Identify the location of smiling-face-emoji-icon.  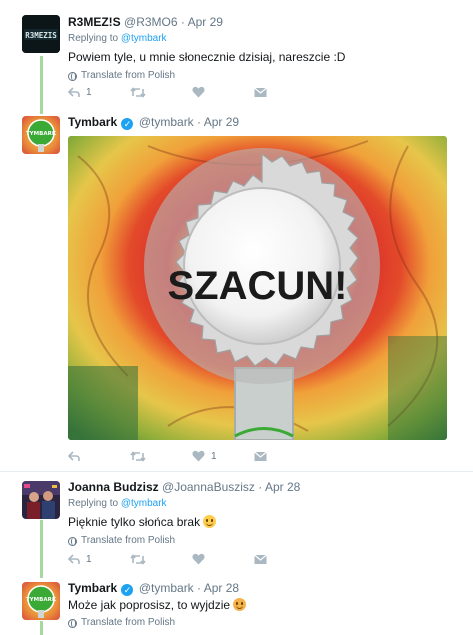
(240, 604).